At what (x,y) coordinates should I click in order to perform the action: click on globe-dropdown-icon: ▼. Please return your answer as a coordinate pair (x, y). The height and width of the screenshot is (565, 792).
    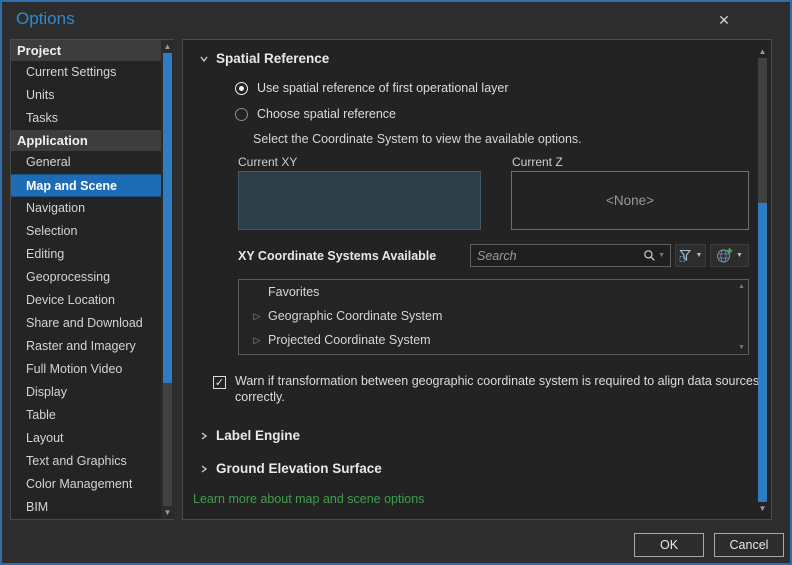
    Looking at the image, I should click on (739, 255).